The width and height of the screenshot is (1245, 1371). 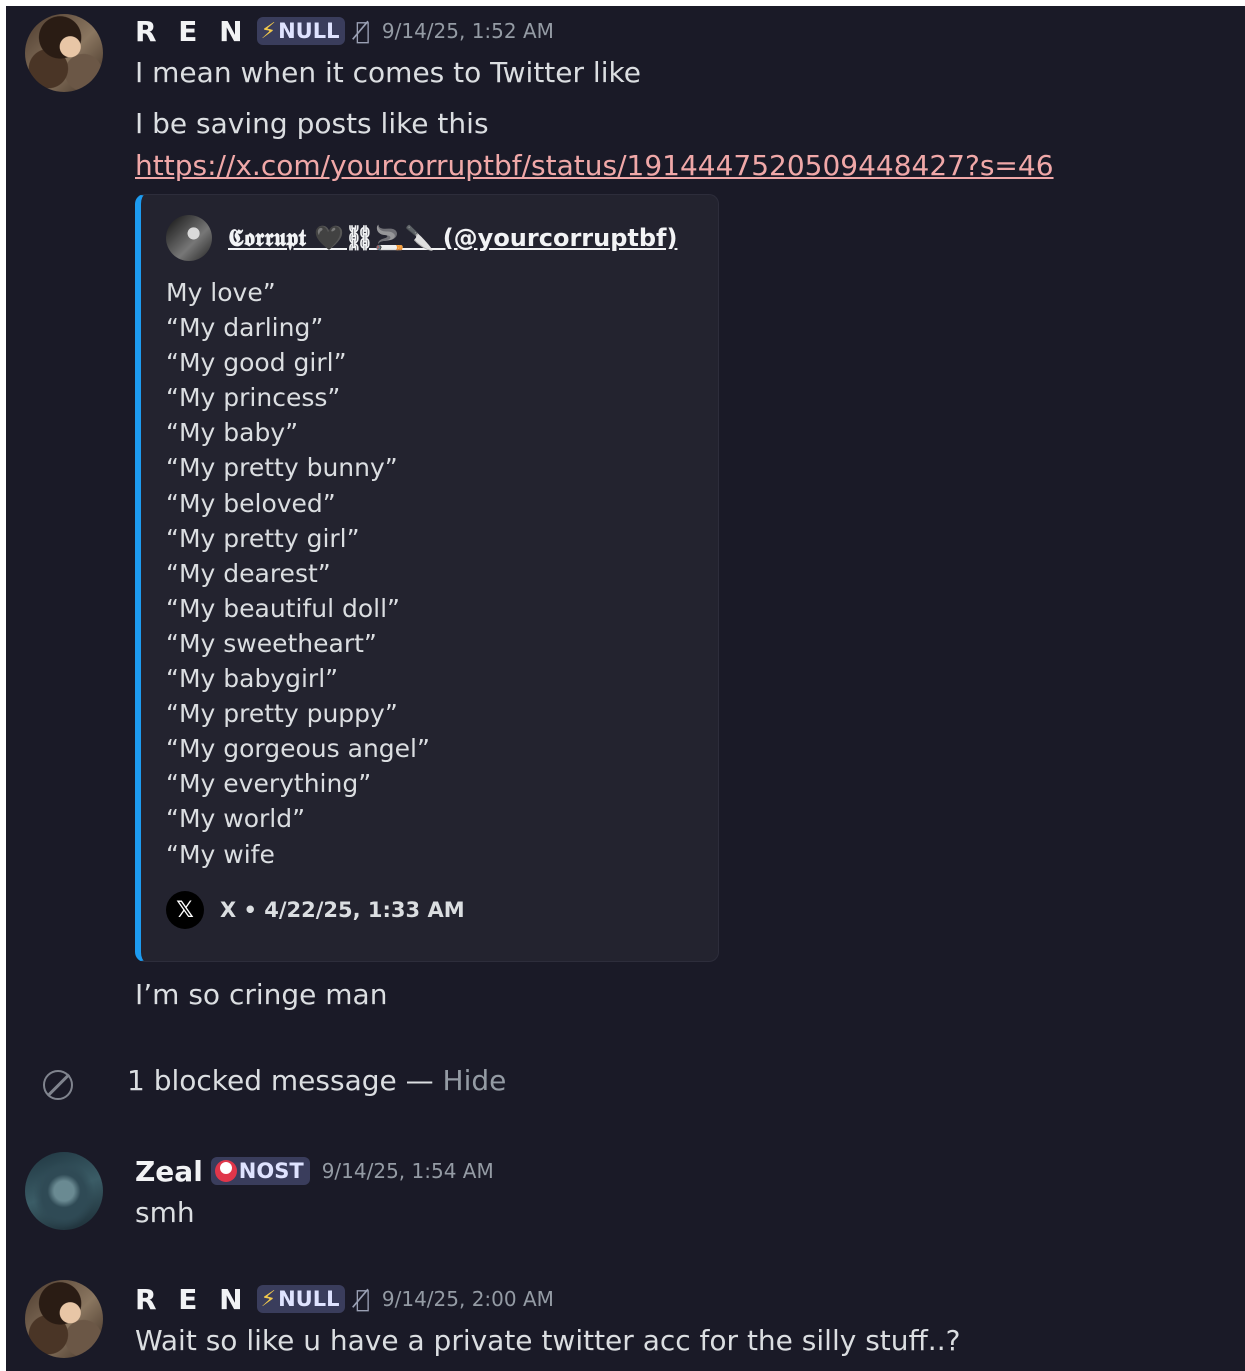 What do you see at coordinates (58, 1085) in the screenshot?
I see `blocked-icon` at bounding box center [58, 1085].